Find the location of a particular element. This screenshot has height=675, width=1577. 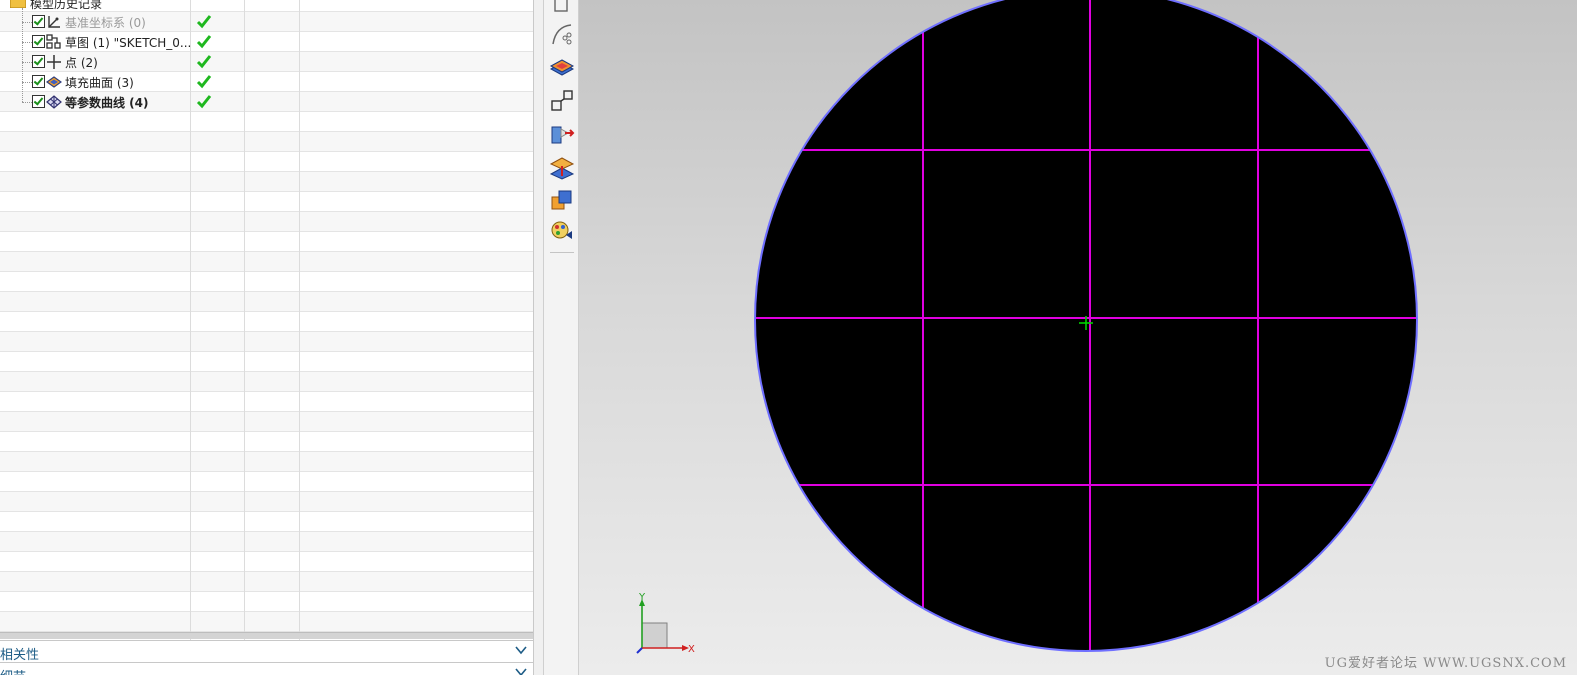

watermark-text: UG爱好者论坛 WWW.UGSNX.COM is located at coordinates (1445, 663).